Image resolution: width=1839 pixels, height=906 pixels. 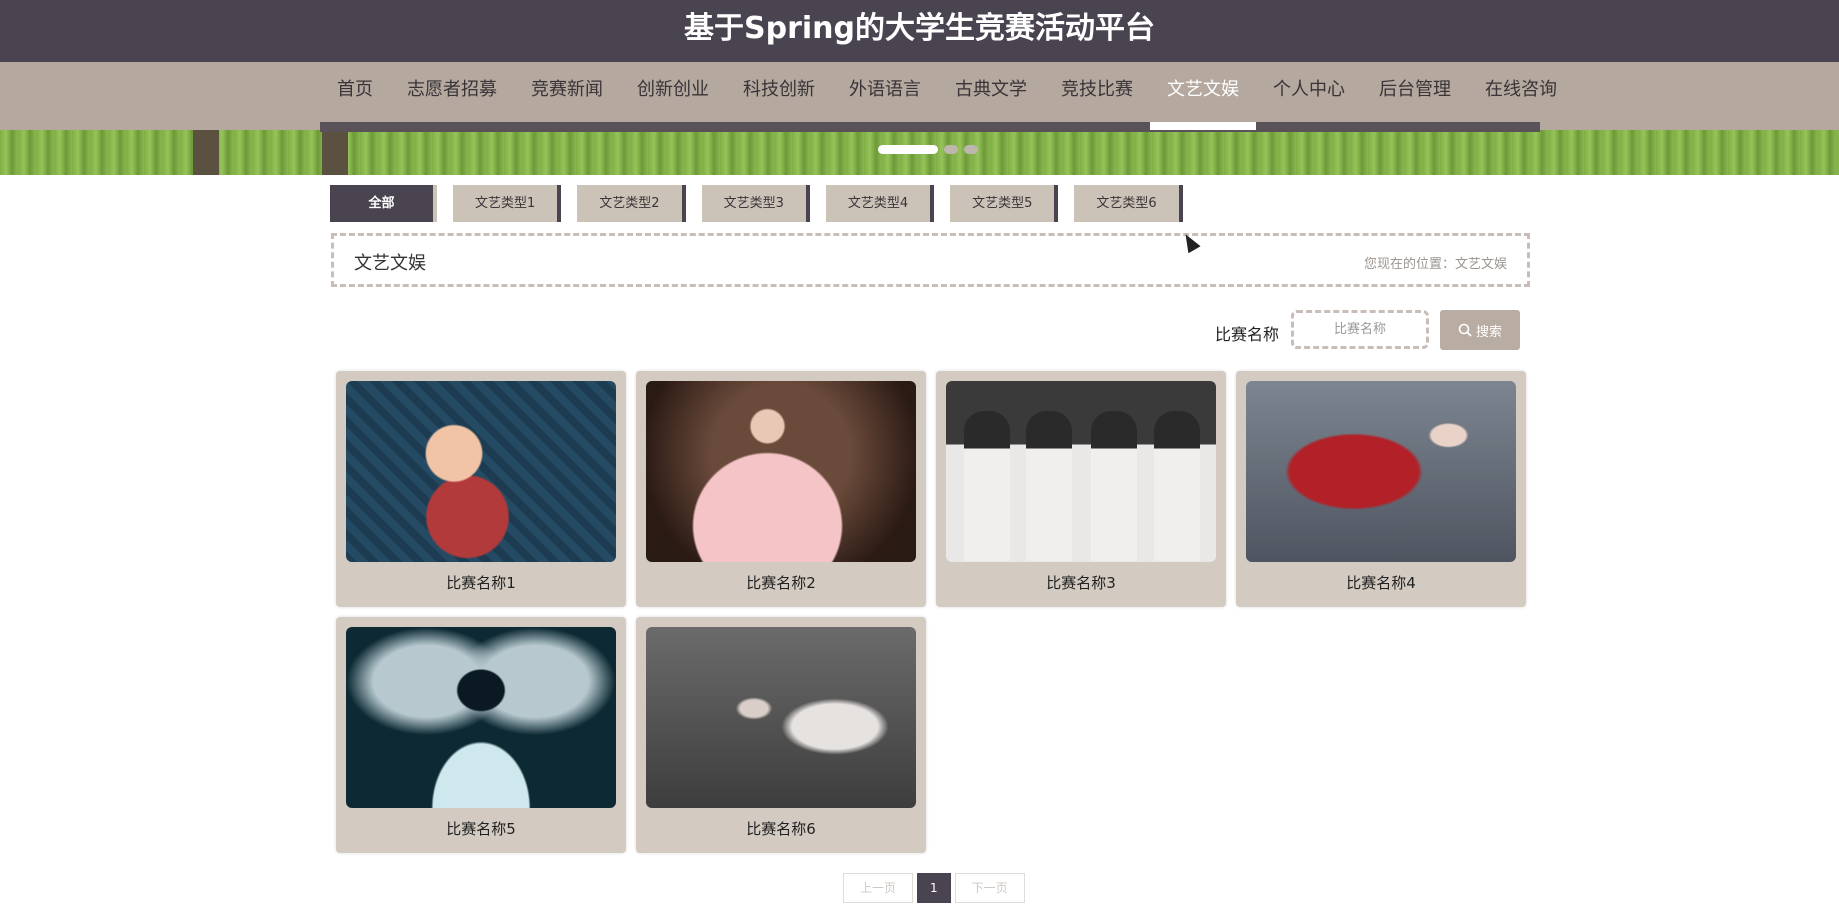 I want to click on nav-item-tech: 科技创新, so click(x=779, y=96).